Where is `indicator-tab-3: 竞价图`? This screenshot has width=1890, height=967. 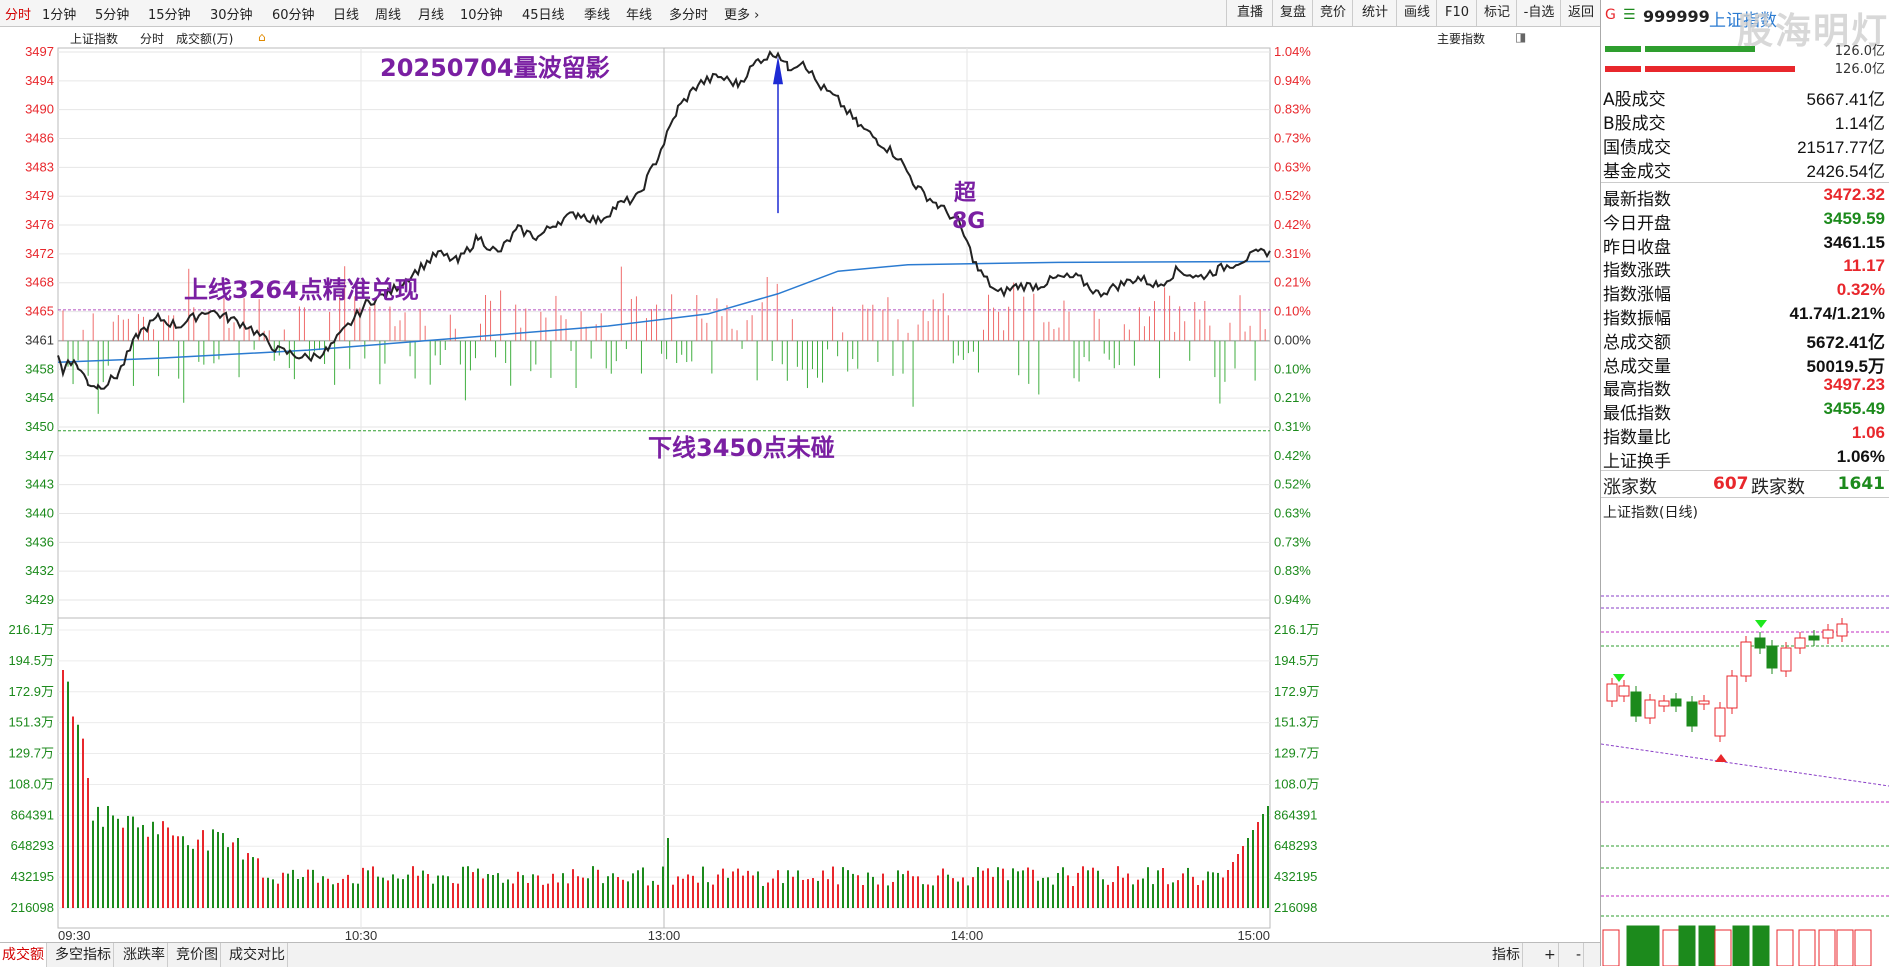
indicator-tab-3: 竞价图 is located at coordinates (197, 955).